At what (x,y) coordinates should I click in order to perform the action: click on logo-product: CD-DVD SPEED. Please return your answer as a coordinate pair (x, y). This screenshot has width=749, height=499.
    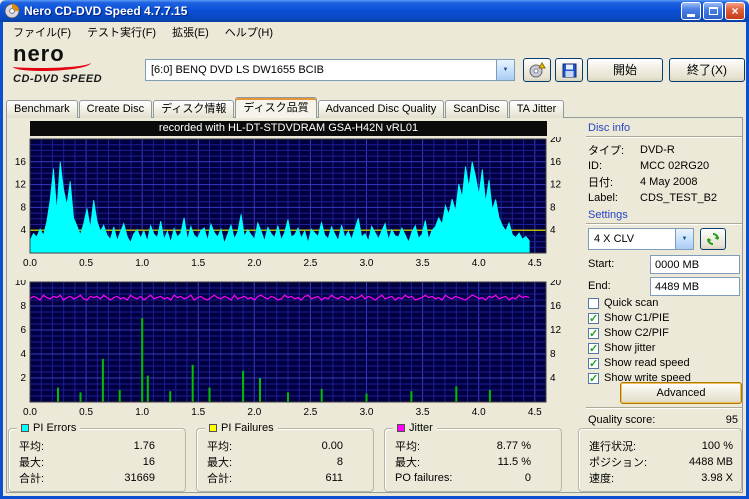
    Looking at the image, I should click on (58, 79).